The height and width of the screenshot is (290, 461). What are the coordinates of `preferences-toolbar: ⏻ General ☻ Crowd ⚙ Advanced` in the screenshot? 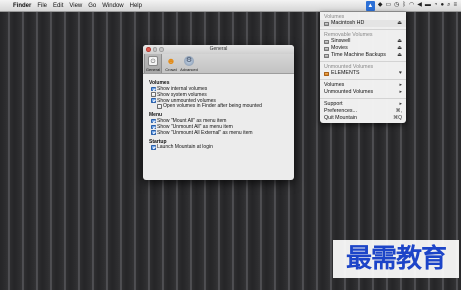 It's located at (218, 64).